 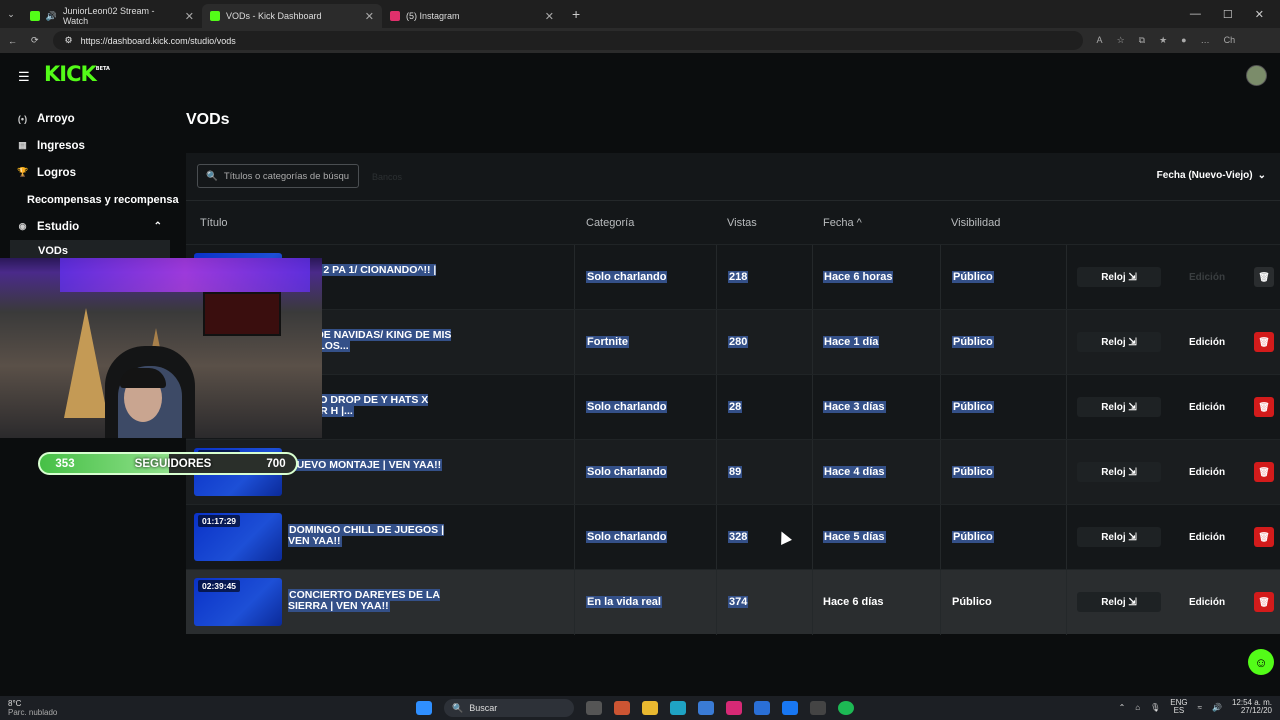 What do you see at coordinates (738, 342) in the screenshot?
I see `vod-views: 280` at bounding box center [738, 342].